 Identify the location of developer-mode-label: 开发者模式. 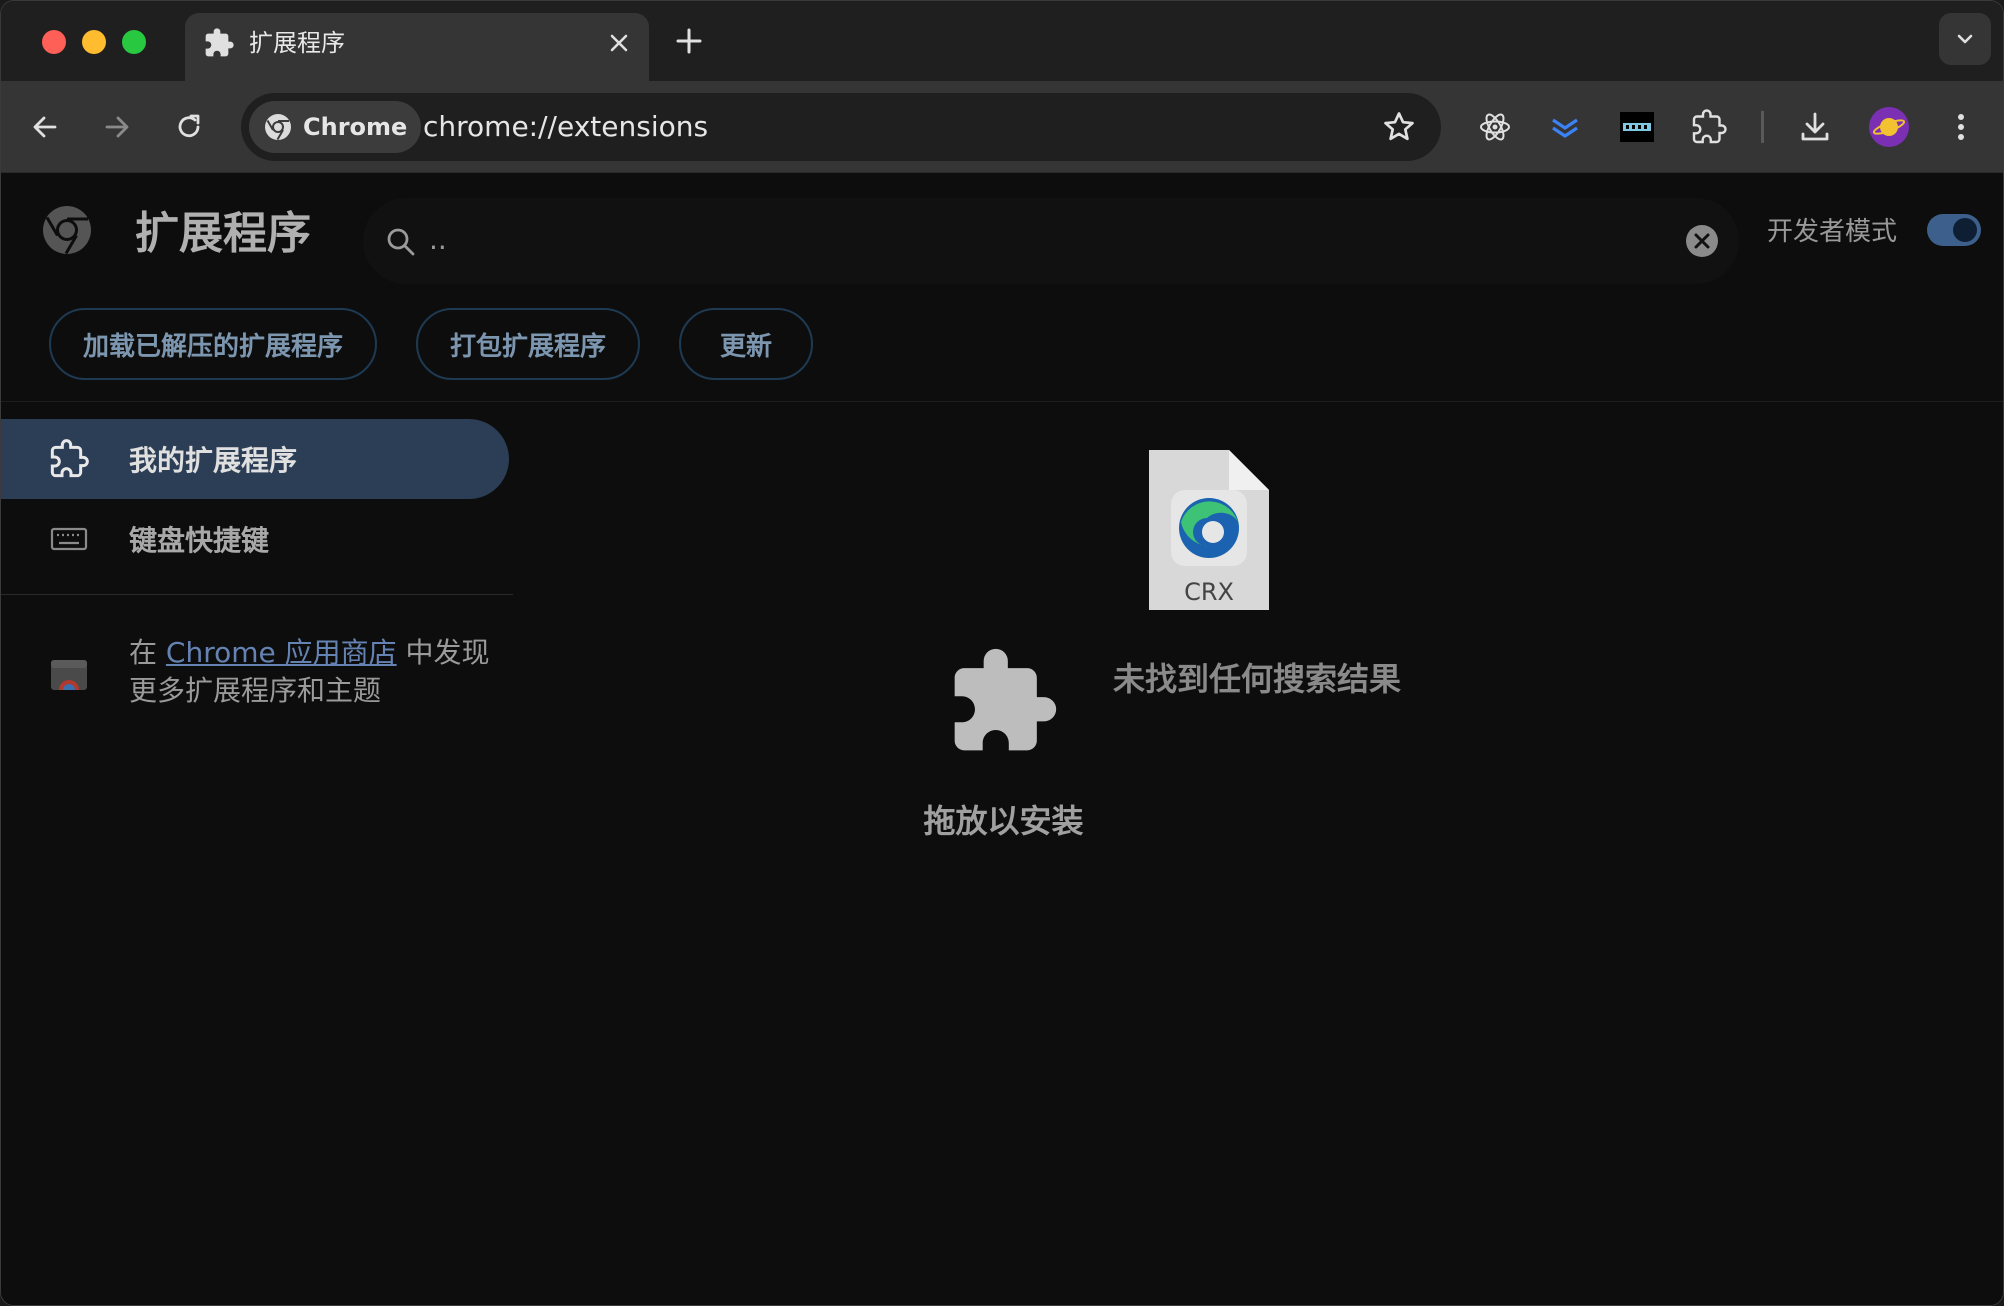
(1832, 232).